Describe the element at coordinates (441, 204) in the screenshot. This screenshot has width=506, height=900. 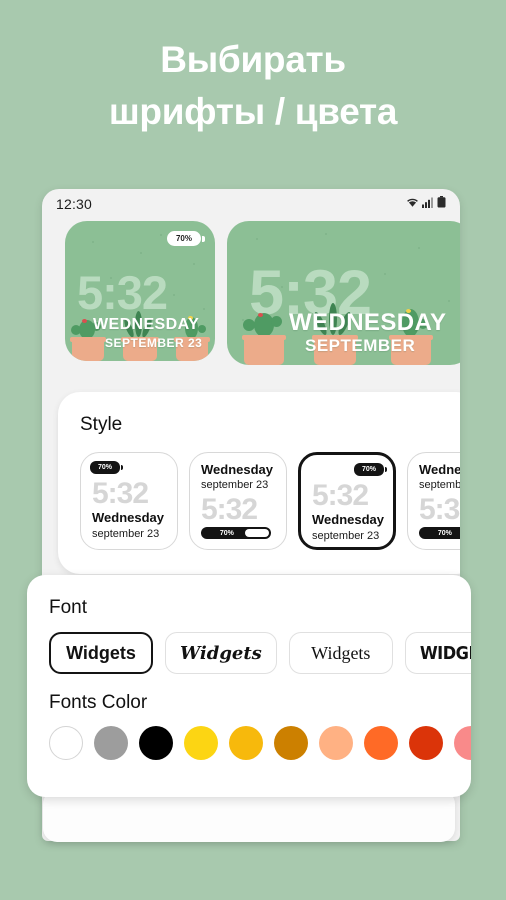
I see `battery-icon` at that location.